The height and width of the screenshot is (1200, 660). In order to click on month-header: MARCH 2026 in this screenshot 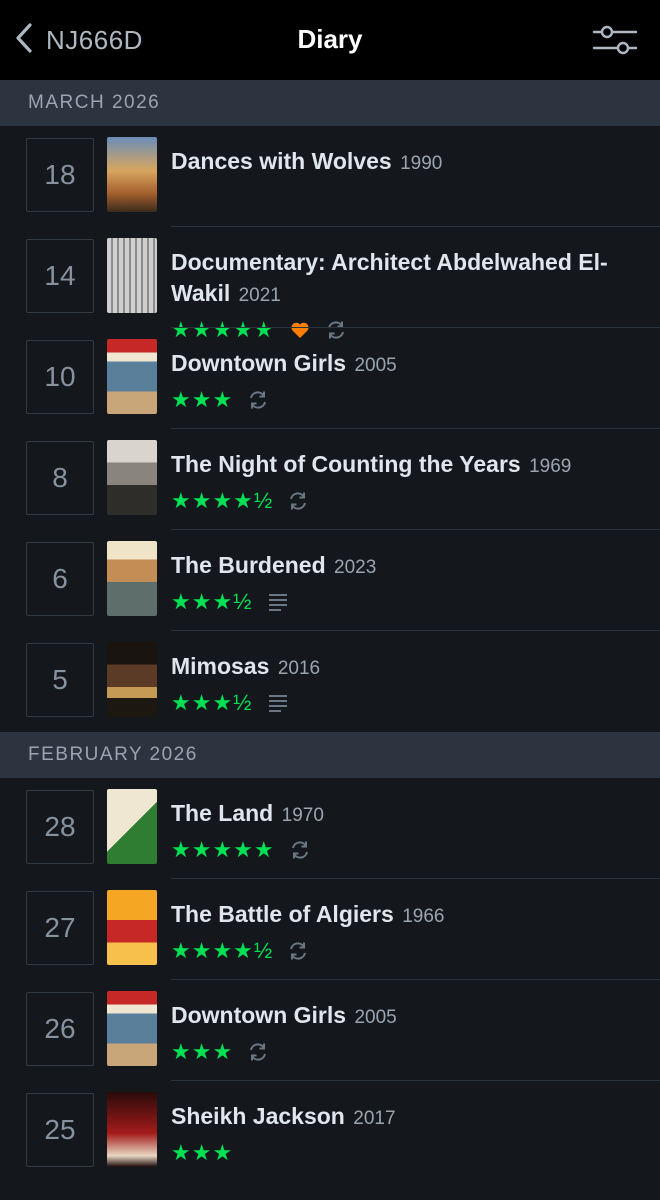, I will do `click(330, 103)`.